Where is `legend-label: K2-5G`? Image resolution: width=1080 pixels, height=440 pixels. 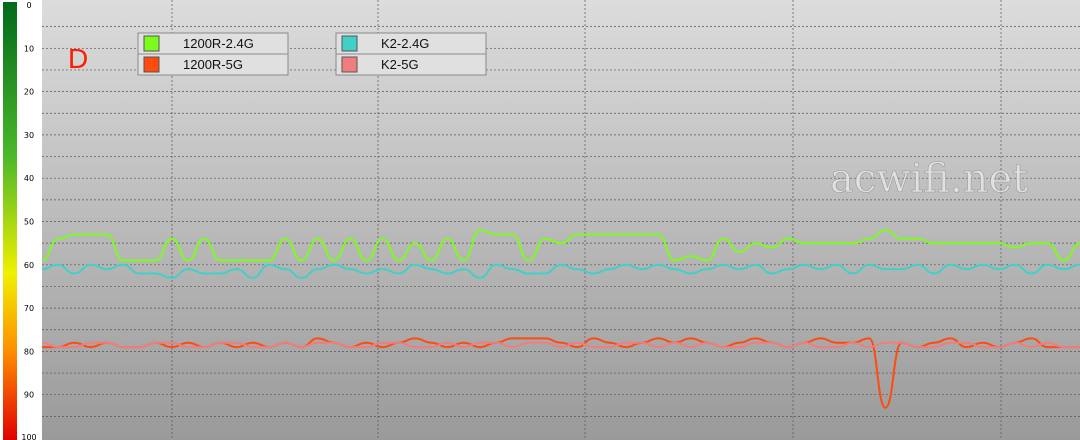
legend-label: K2-5G is located at coordinates (400, 64).